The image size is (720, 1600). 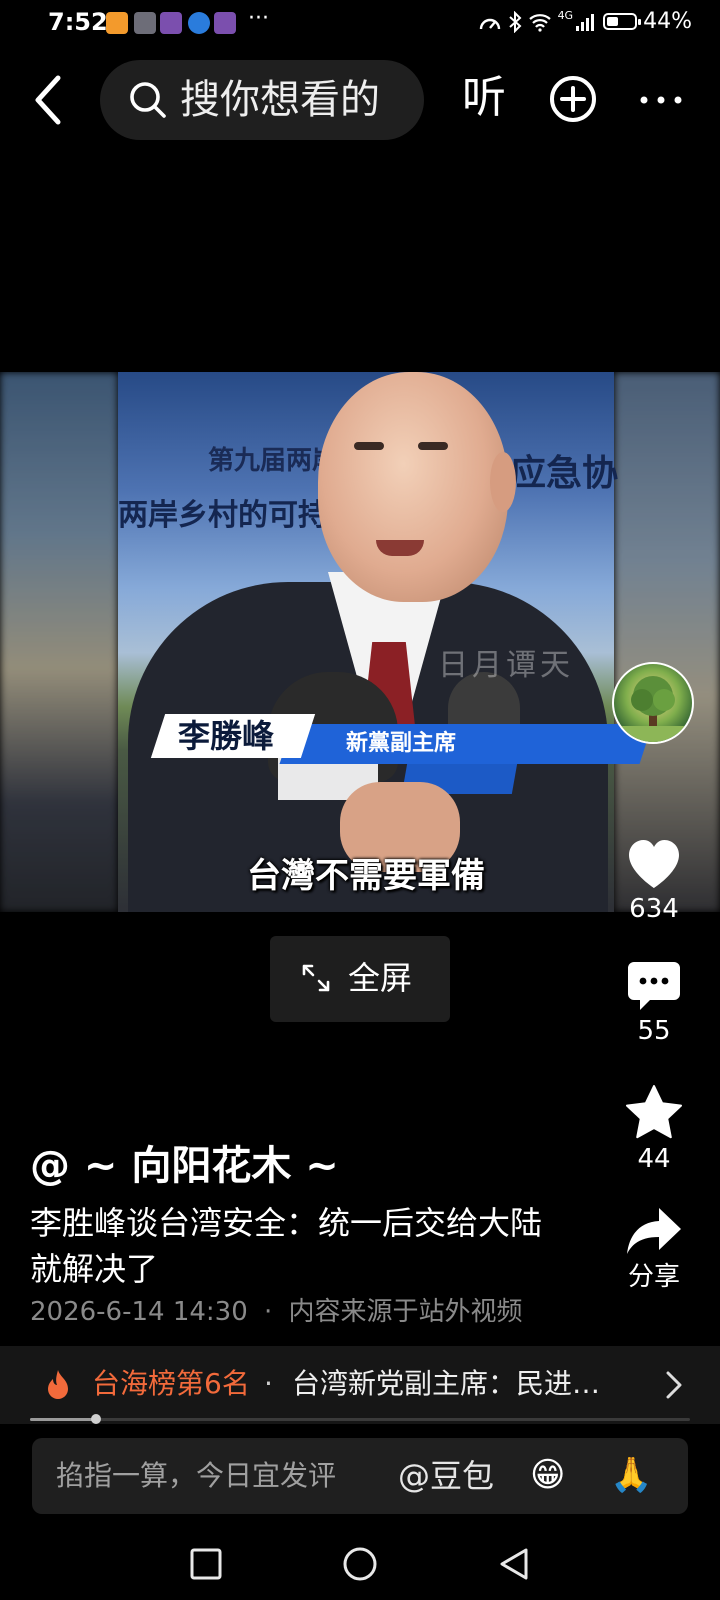 I want to click on comment-button: 55, so click(x=654, y=1003).